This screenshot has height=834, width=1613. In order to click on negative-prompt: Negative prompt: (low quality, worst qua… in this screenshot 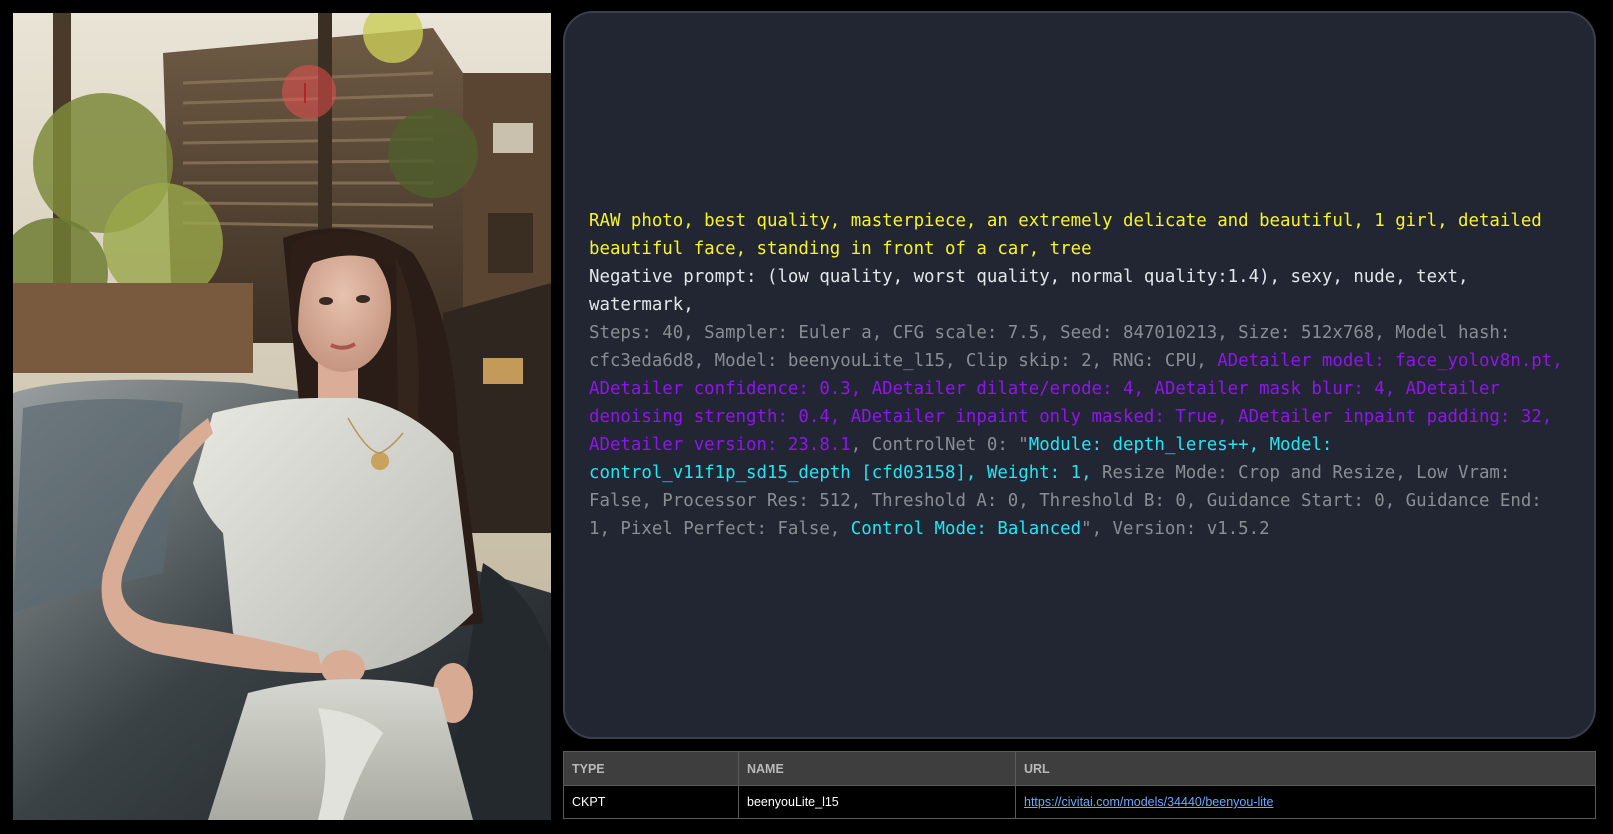, I will do `click(1029, 291)`.